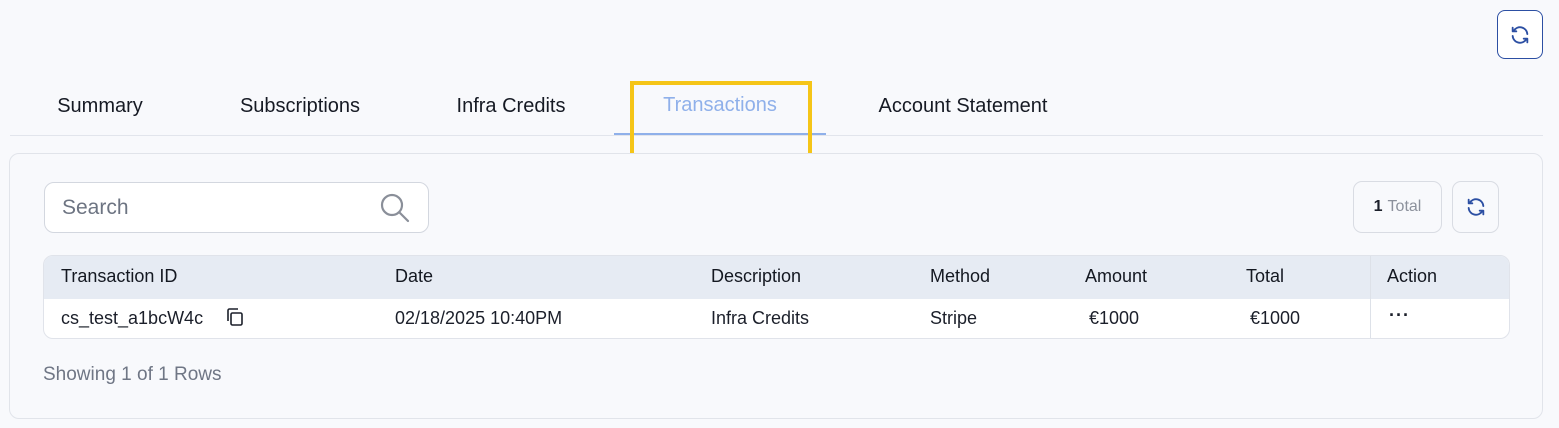 This screenshot has width=1559, height=428. What do you see at coordinates (511, 106) in the screenshot?
I see `tab-infra-credits: Infra Credits` at bounding box center [511, 106].